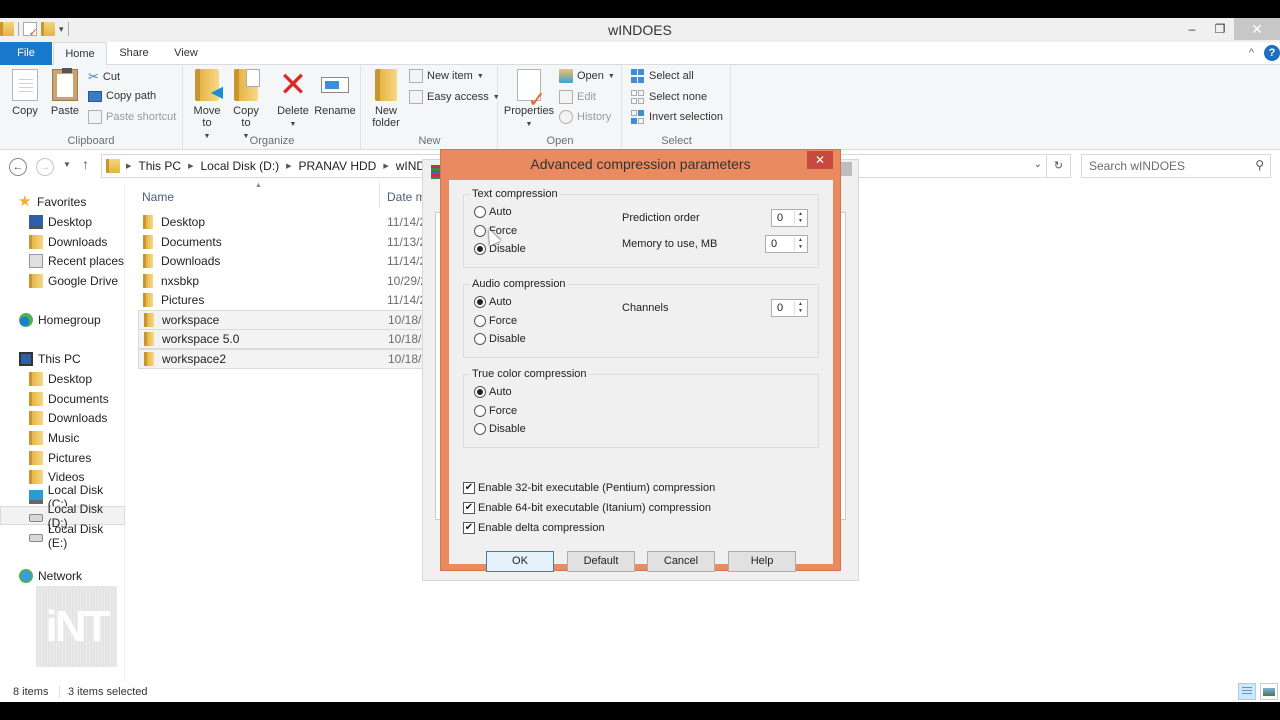 The height and width of the screenshot is (720, 1280). Describe the element at coordinates (500, 249) in the screenshot. I see `text-disable-radio: Disable` at that location.